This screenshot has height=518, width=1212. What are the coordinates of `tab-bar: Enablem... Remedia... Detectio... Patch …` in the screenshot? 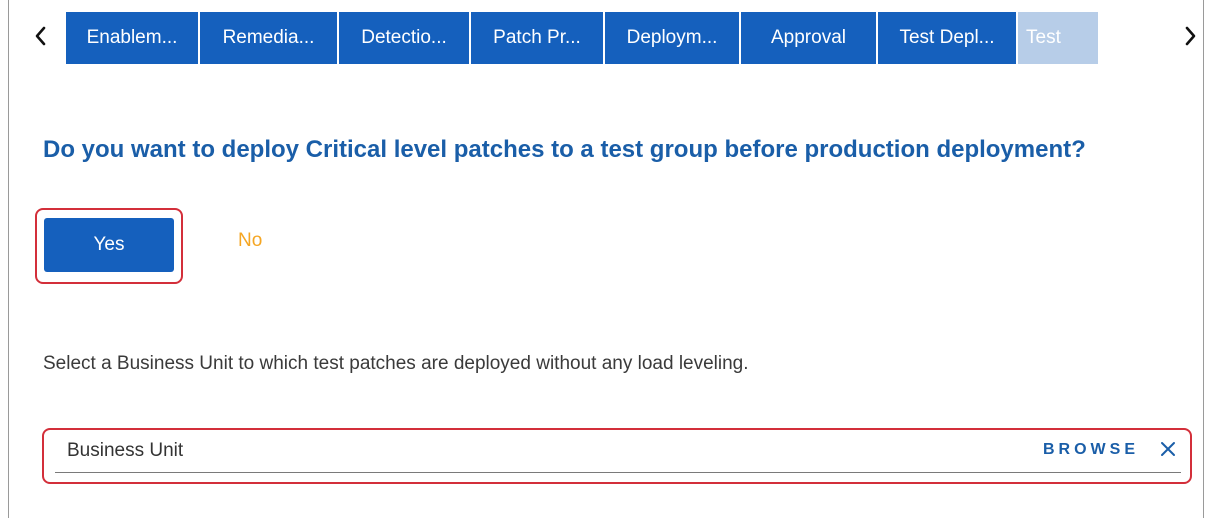 It's located at (606, 36).